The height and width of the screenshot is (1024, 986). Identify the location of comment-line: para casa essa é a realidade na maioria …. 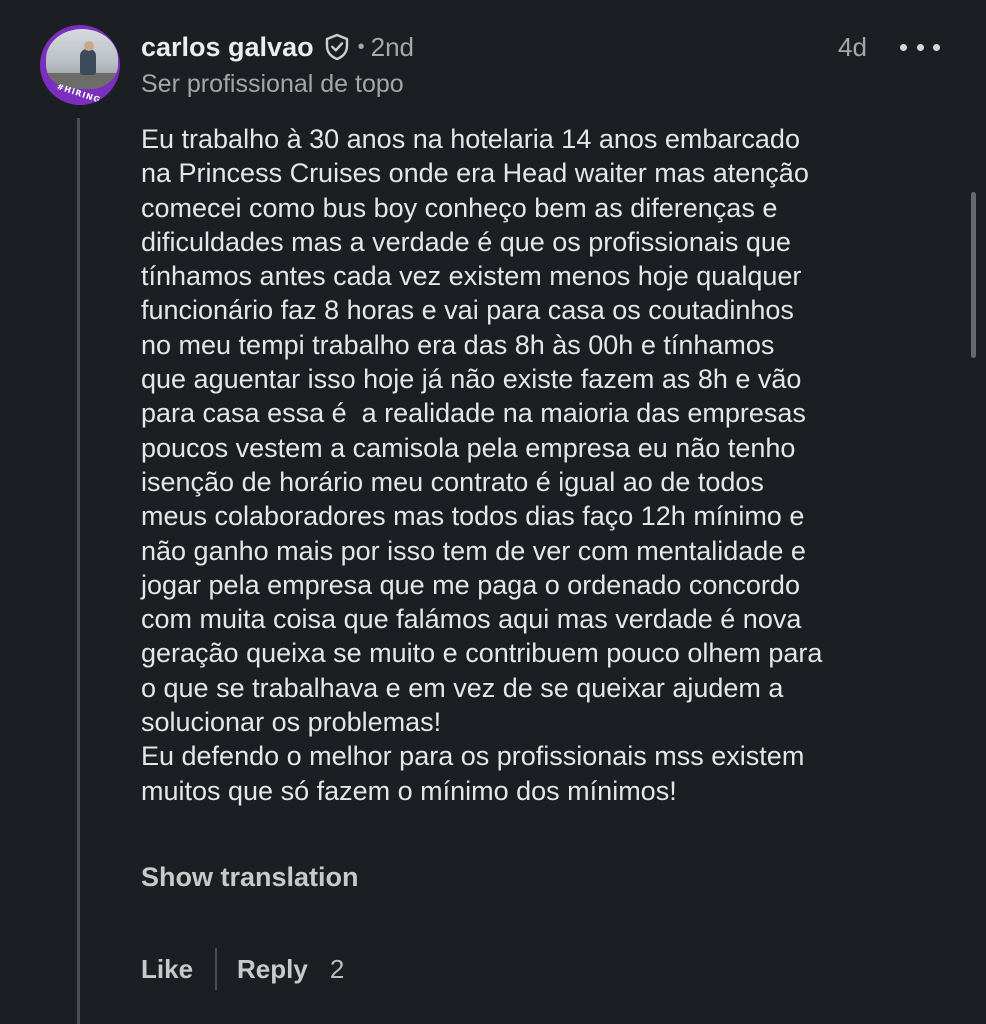
(473, 413).